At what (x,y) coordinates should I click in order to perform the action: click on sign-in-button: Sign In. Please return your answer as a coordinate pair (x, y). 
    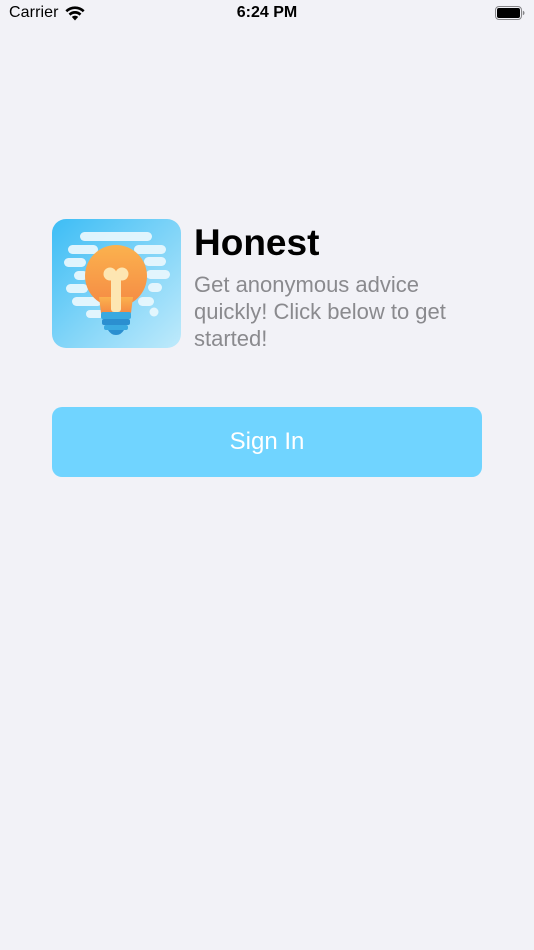
    Looking at the image, I should click on (267, 442).